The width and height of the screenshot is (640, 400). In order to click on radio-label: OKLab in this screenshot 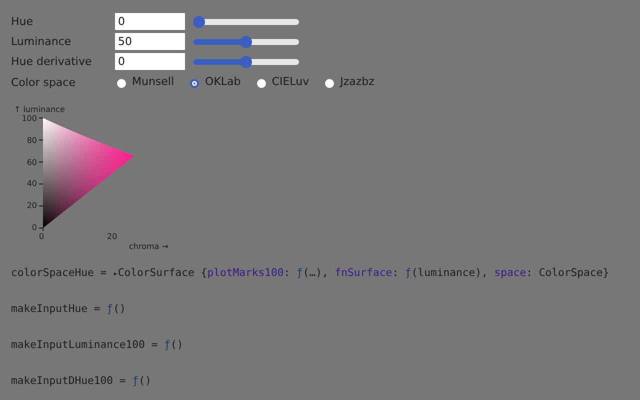, I will do `click(223, 81)`.